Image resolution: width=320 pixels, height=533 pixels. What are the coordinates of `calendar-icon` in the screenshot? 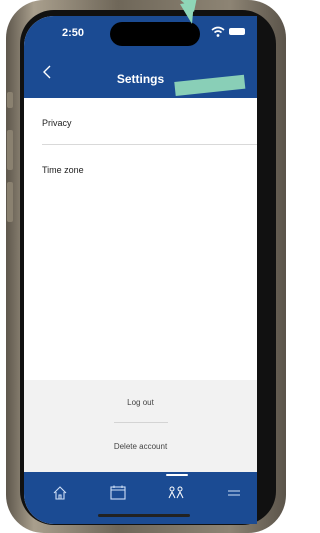 It's located at (118, 493).